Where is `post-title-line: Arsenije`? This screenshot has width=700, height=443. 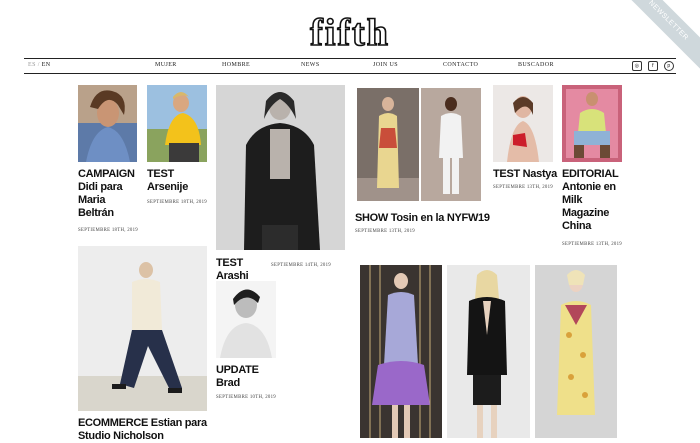
post-title-line: Arsenije is located at coordinates (168, 187).